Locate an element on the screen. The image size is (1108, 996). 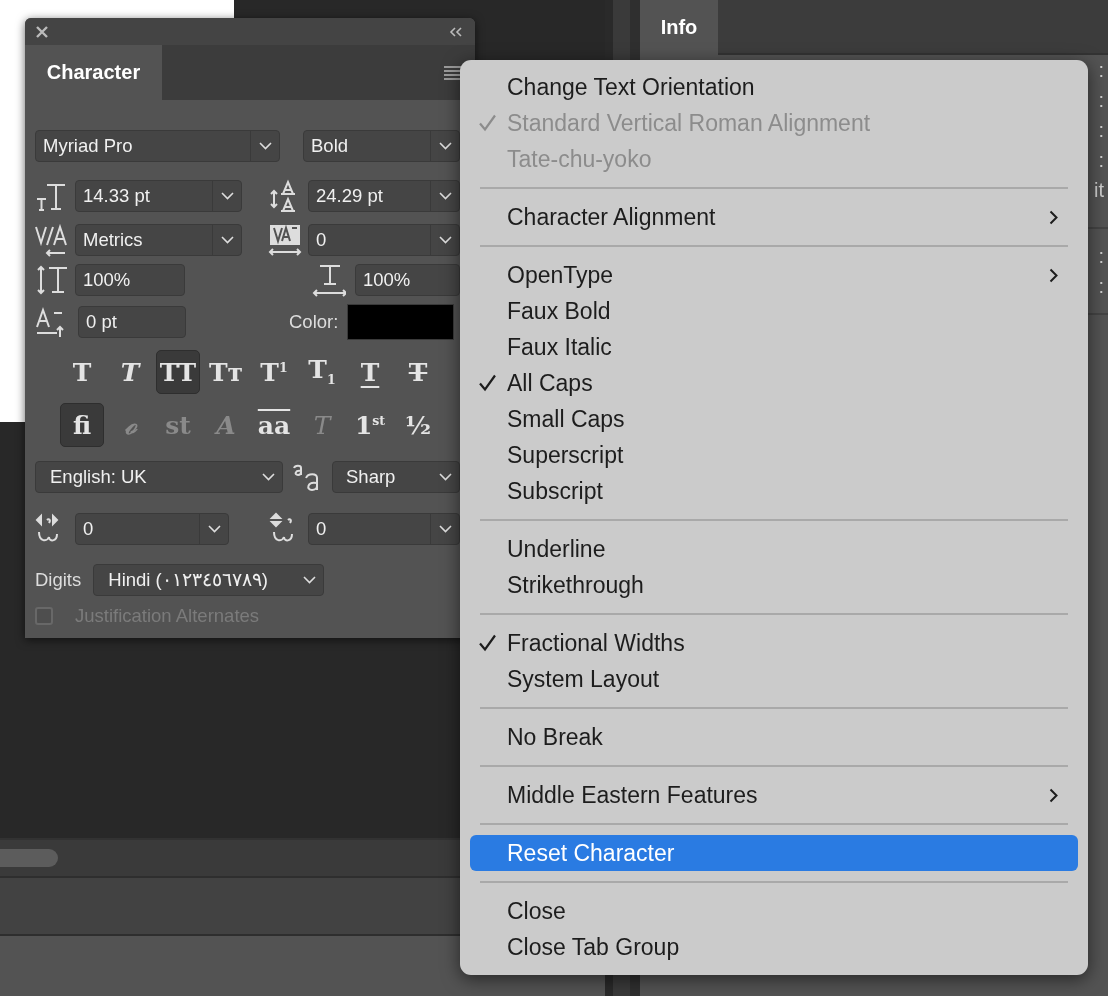
kerning-dropdown: Metrics is located at coordinates (158, 240).